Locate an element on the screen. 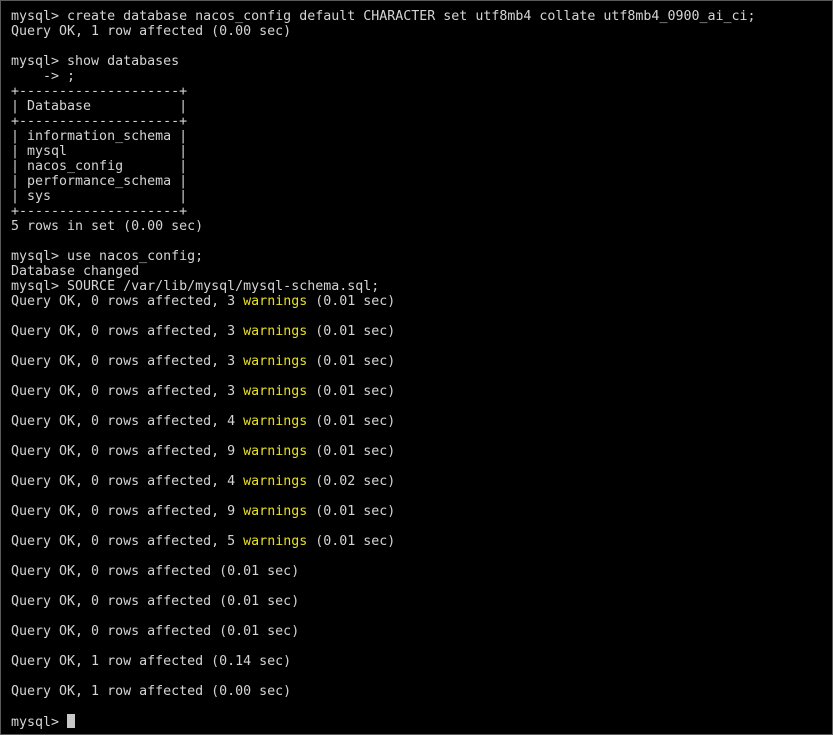 The image size is (833, 735). prompt-line: mysql> is located at coordinates (418, 722).